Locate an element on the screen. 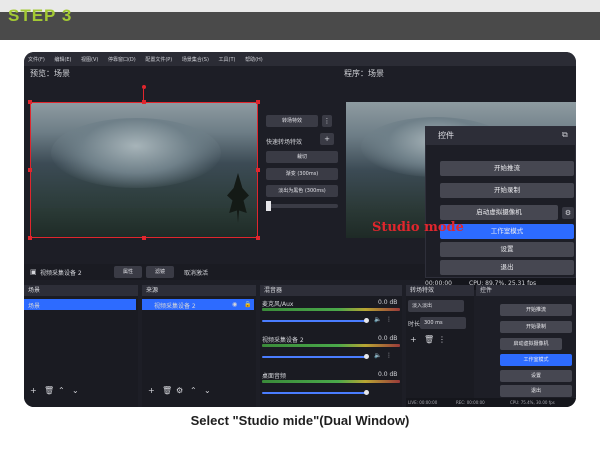 This screenshot has width=600, height=450. filters-button: 滤镜 is located at coordinates (160, 272).